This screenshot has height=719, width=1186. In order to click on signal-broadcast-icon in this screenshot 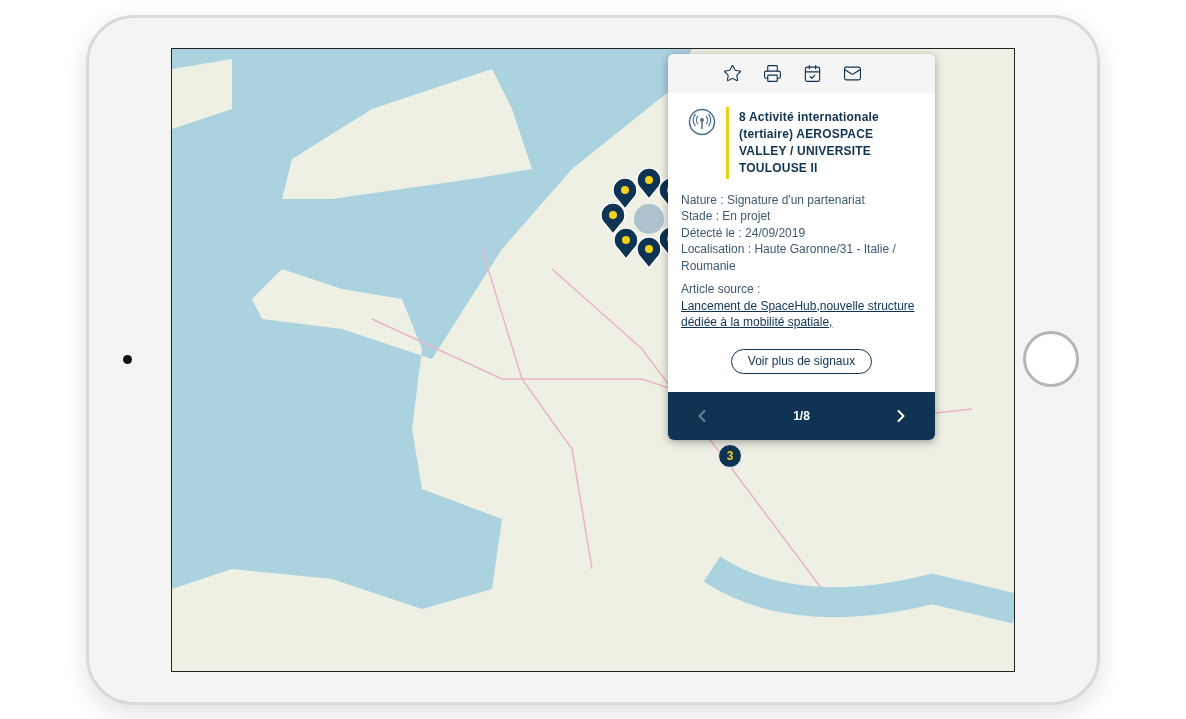, I will do `click(702, 121)`.